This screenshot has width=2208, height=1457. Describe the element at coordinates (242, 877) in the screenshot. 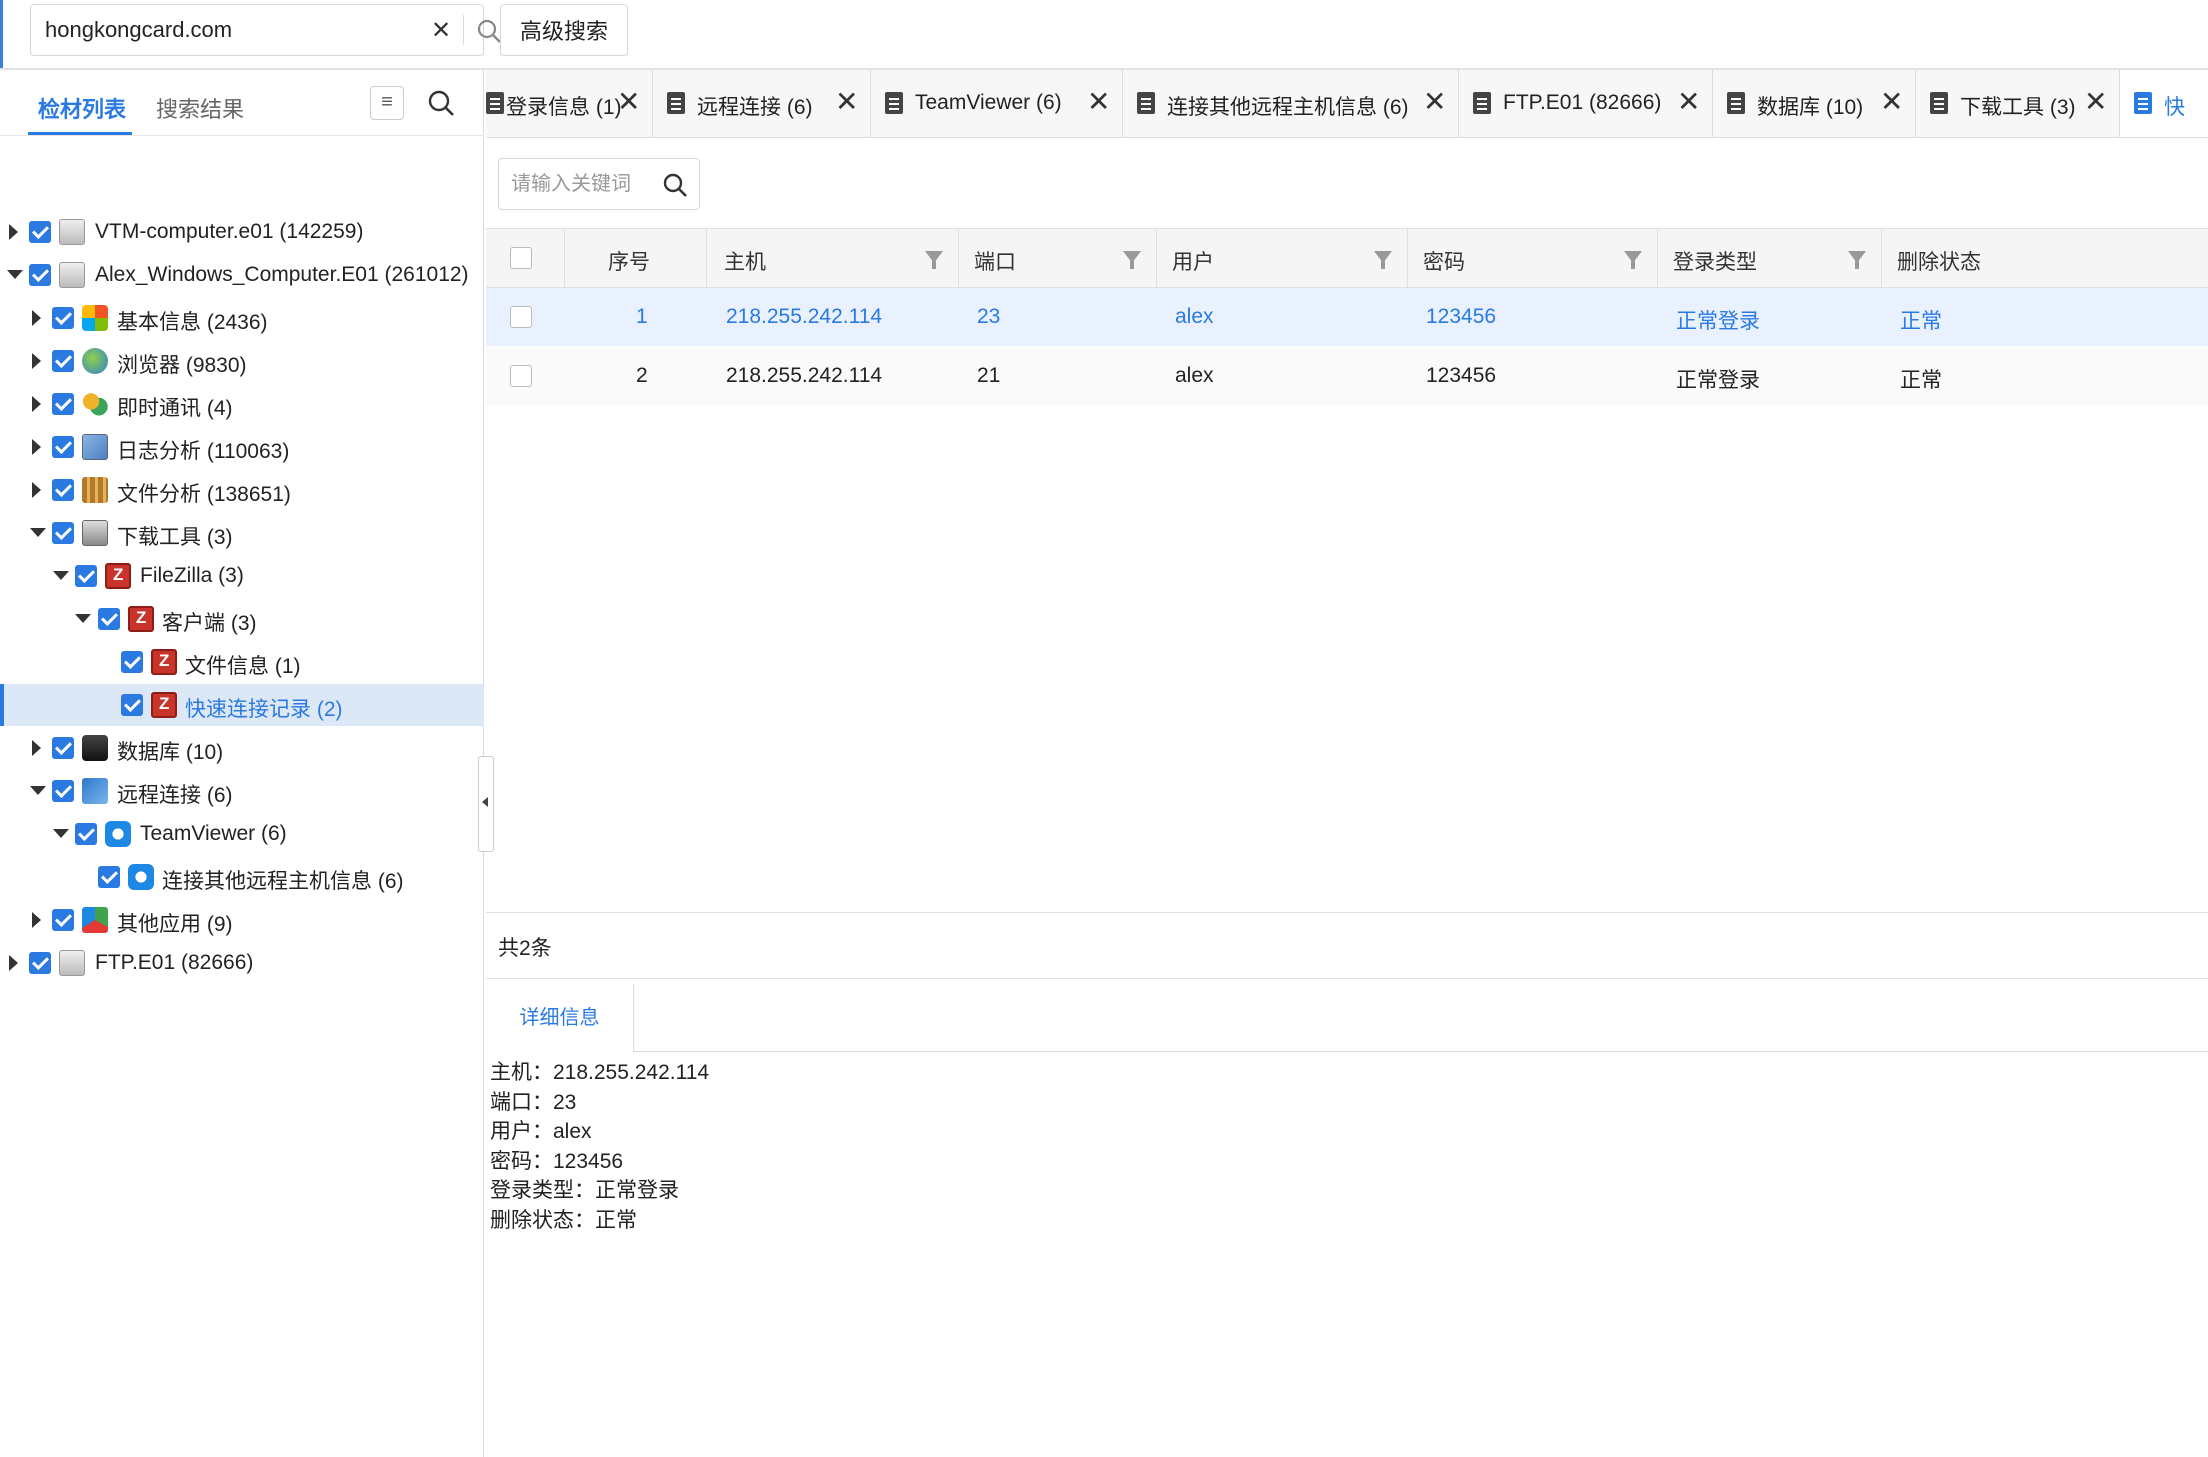

I see `tree-node: 连接其他远程主机信息 (6)` at that location.